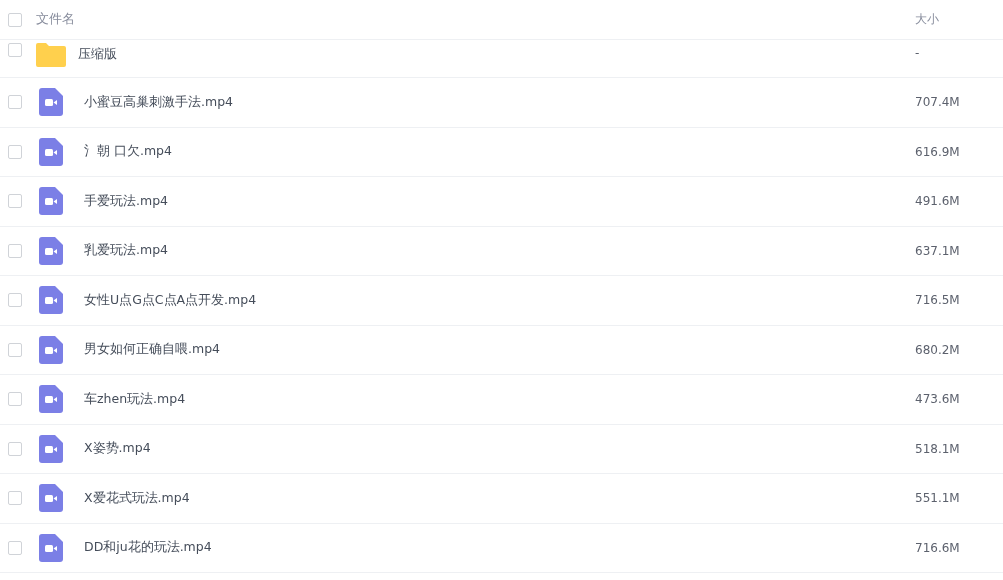 Image resolution: width=1003 pixels, height=580 pixels. Describe the element at coordinates (938, 547) in the screenshot. I see `file-size: 716.6M` at that location.